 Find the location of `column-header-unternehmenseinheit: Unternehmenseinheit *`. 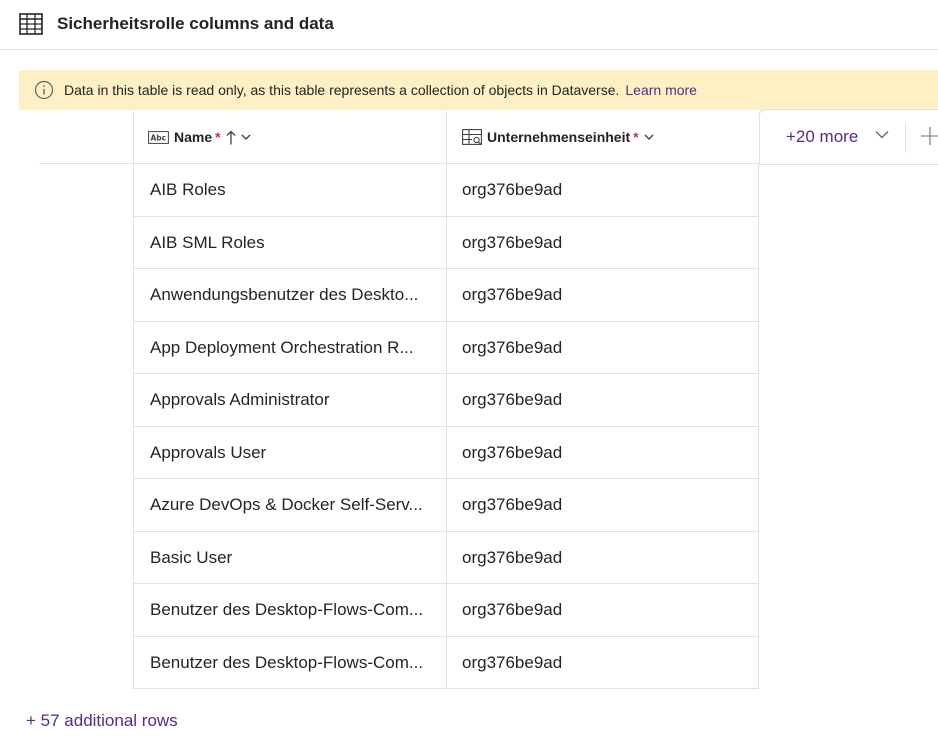

column-header-unternehmenseinheit: Unternehmenseinheit * is located at coordinates (558, 137).